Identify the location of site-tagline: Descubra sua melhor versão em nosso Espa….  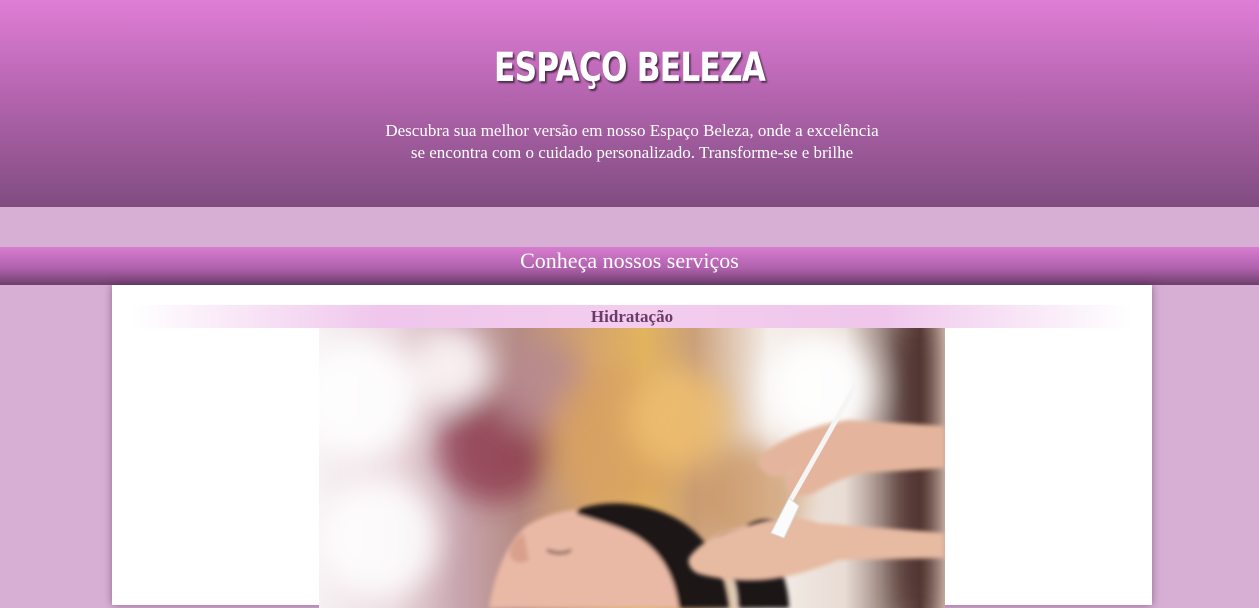
(632, 141).